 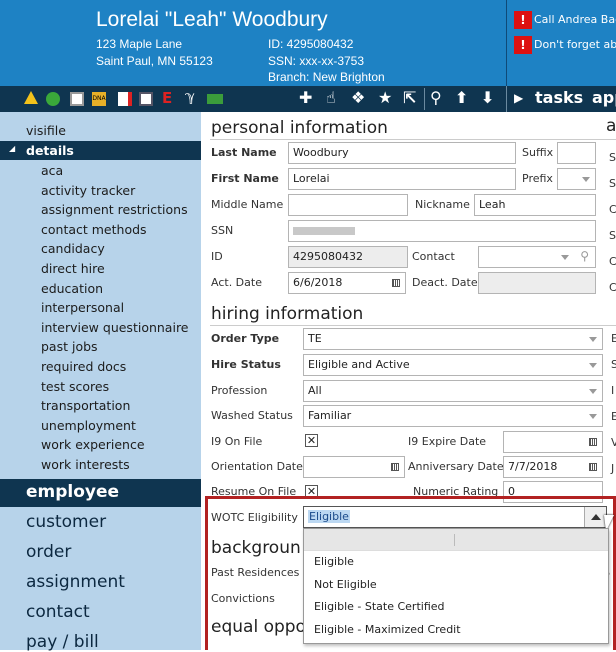 I want to click on wotc-option: Eligible, so click(x=456, y=562).